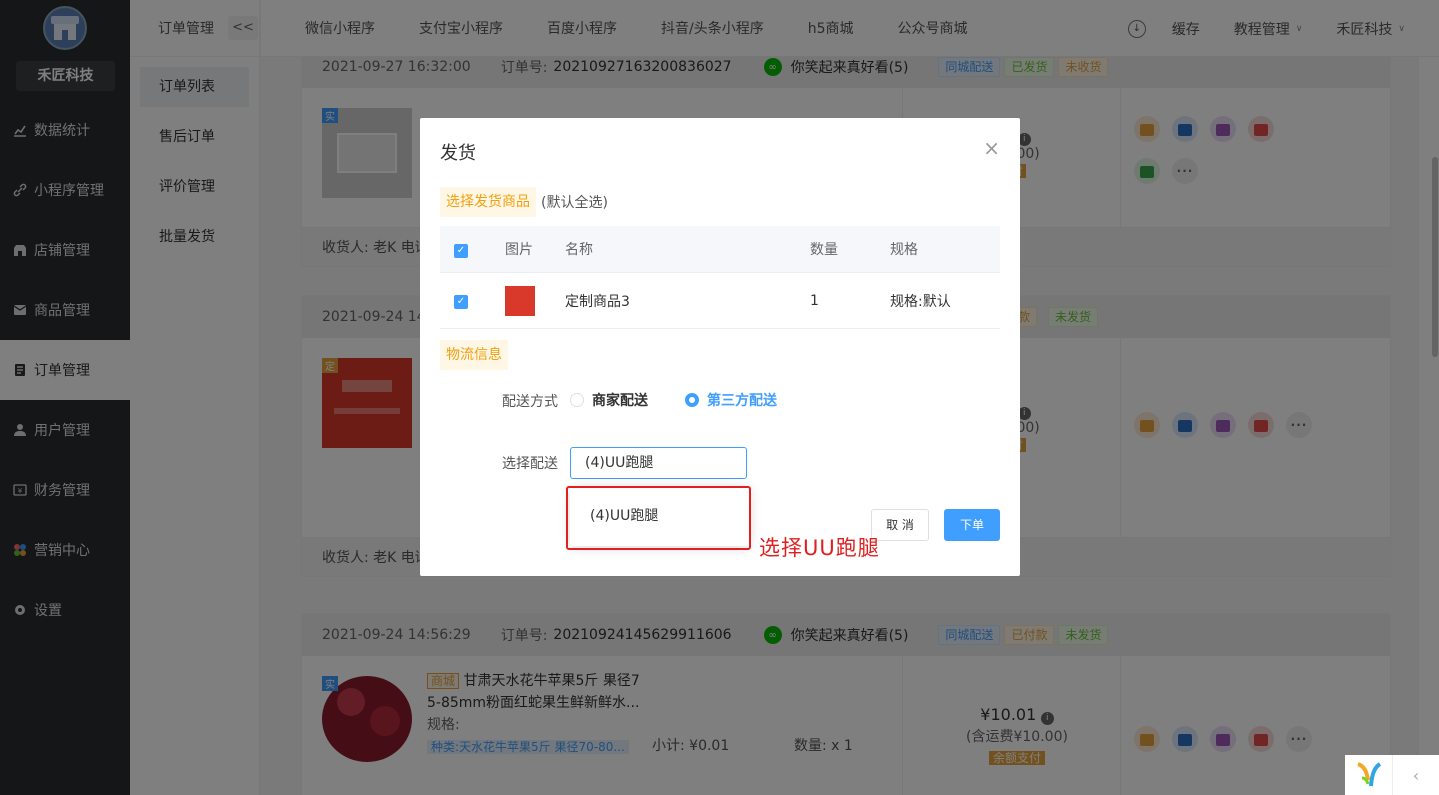  Describe the element at coordinates (520, 300) in the screenshot. I see `product-thumb` at that location.